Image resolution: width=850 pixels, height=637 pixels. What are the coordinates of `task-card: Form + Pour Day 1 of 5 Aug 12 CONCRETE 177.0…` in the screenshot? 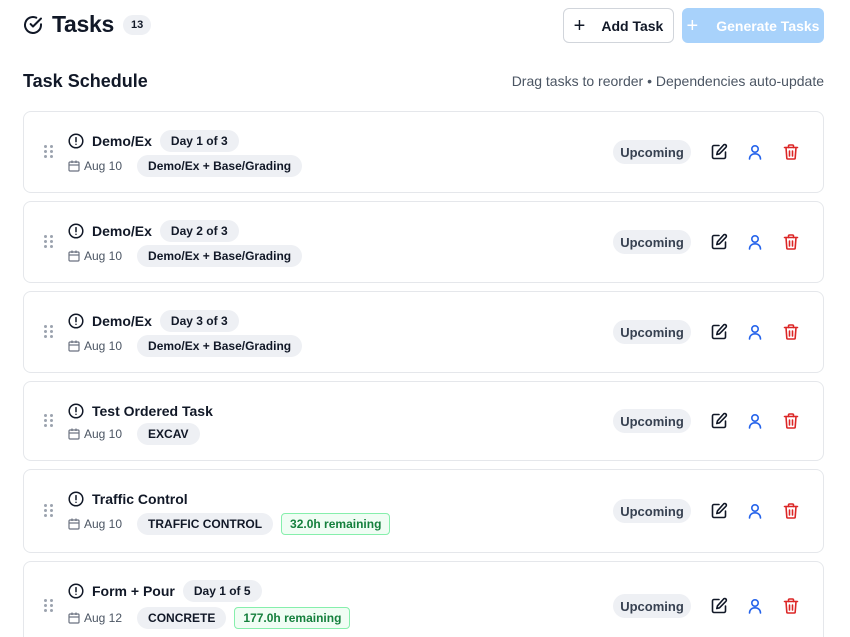 It's located at (423, 599).